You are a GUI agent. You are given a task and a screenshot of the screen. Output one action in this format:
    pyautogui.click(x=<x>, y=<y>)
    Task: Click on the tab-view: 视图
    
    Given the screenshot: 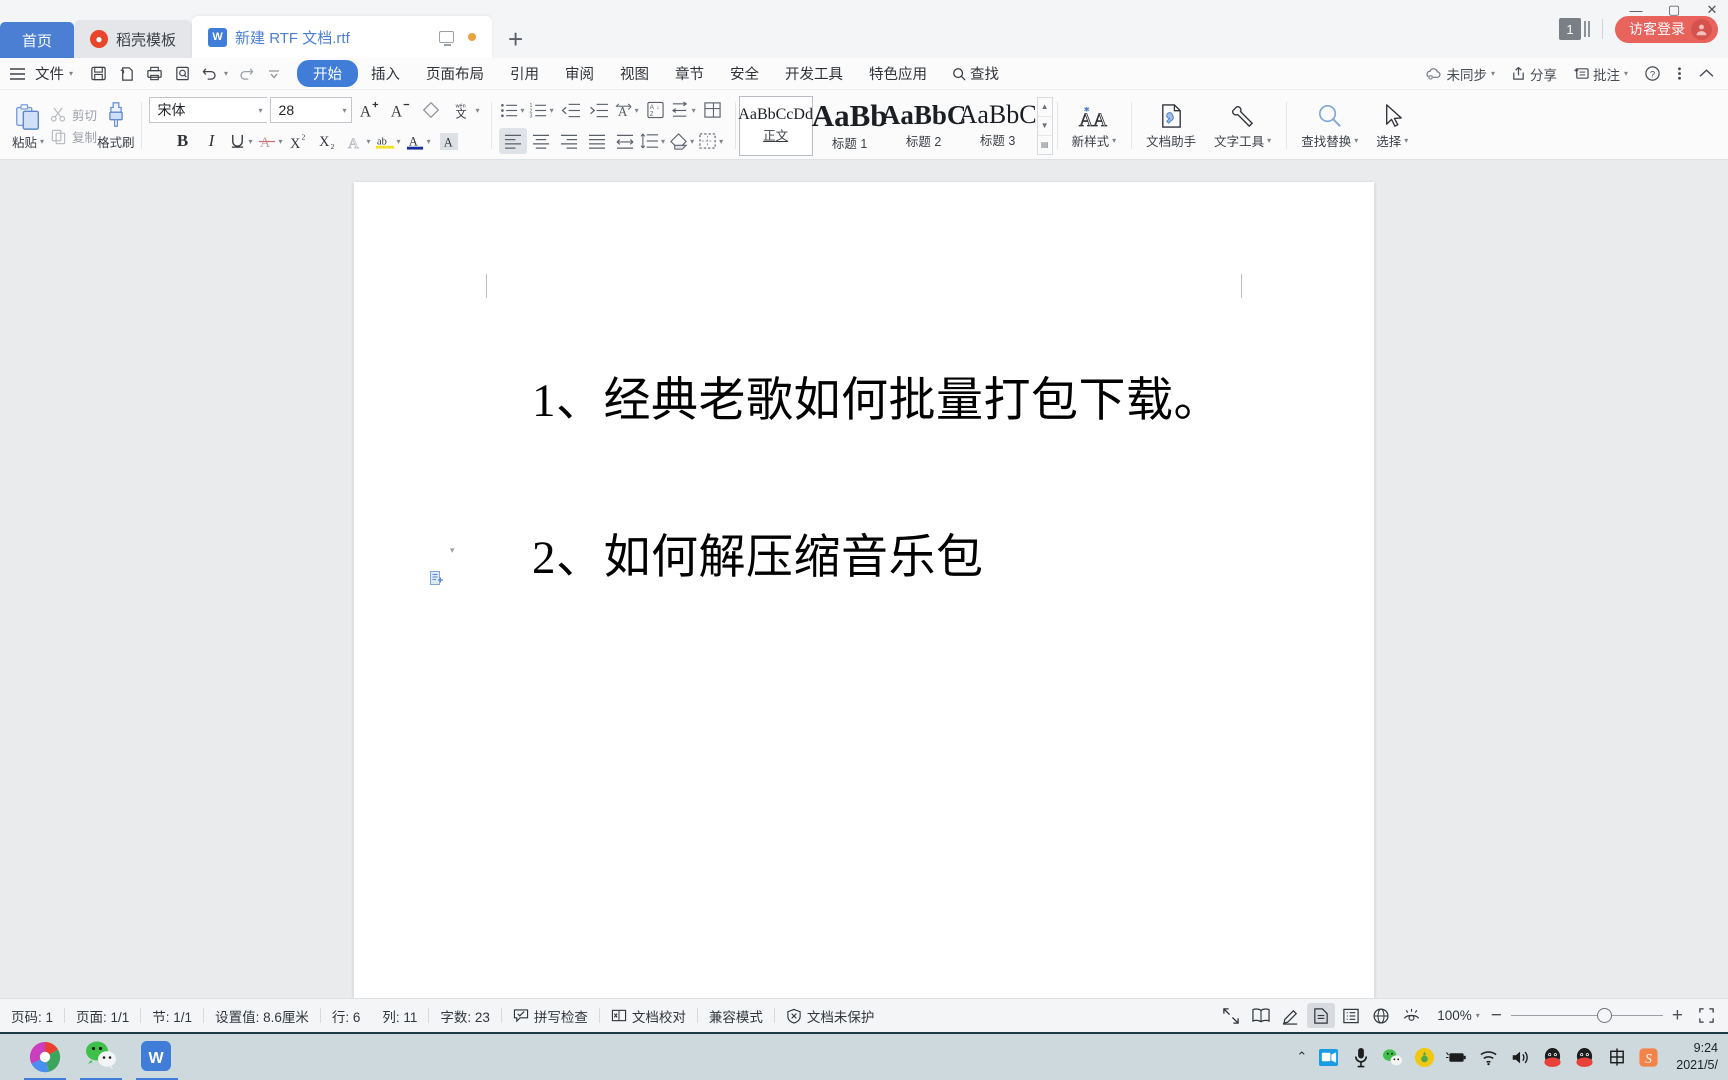 What is the action you would take?
    pyautogui.click(x=634, y=73)
    